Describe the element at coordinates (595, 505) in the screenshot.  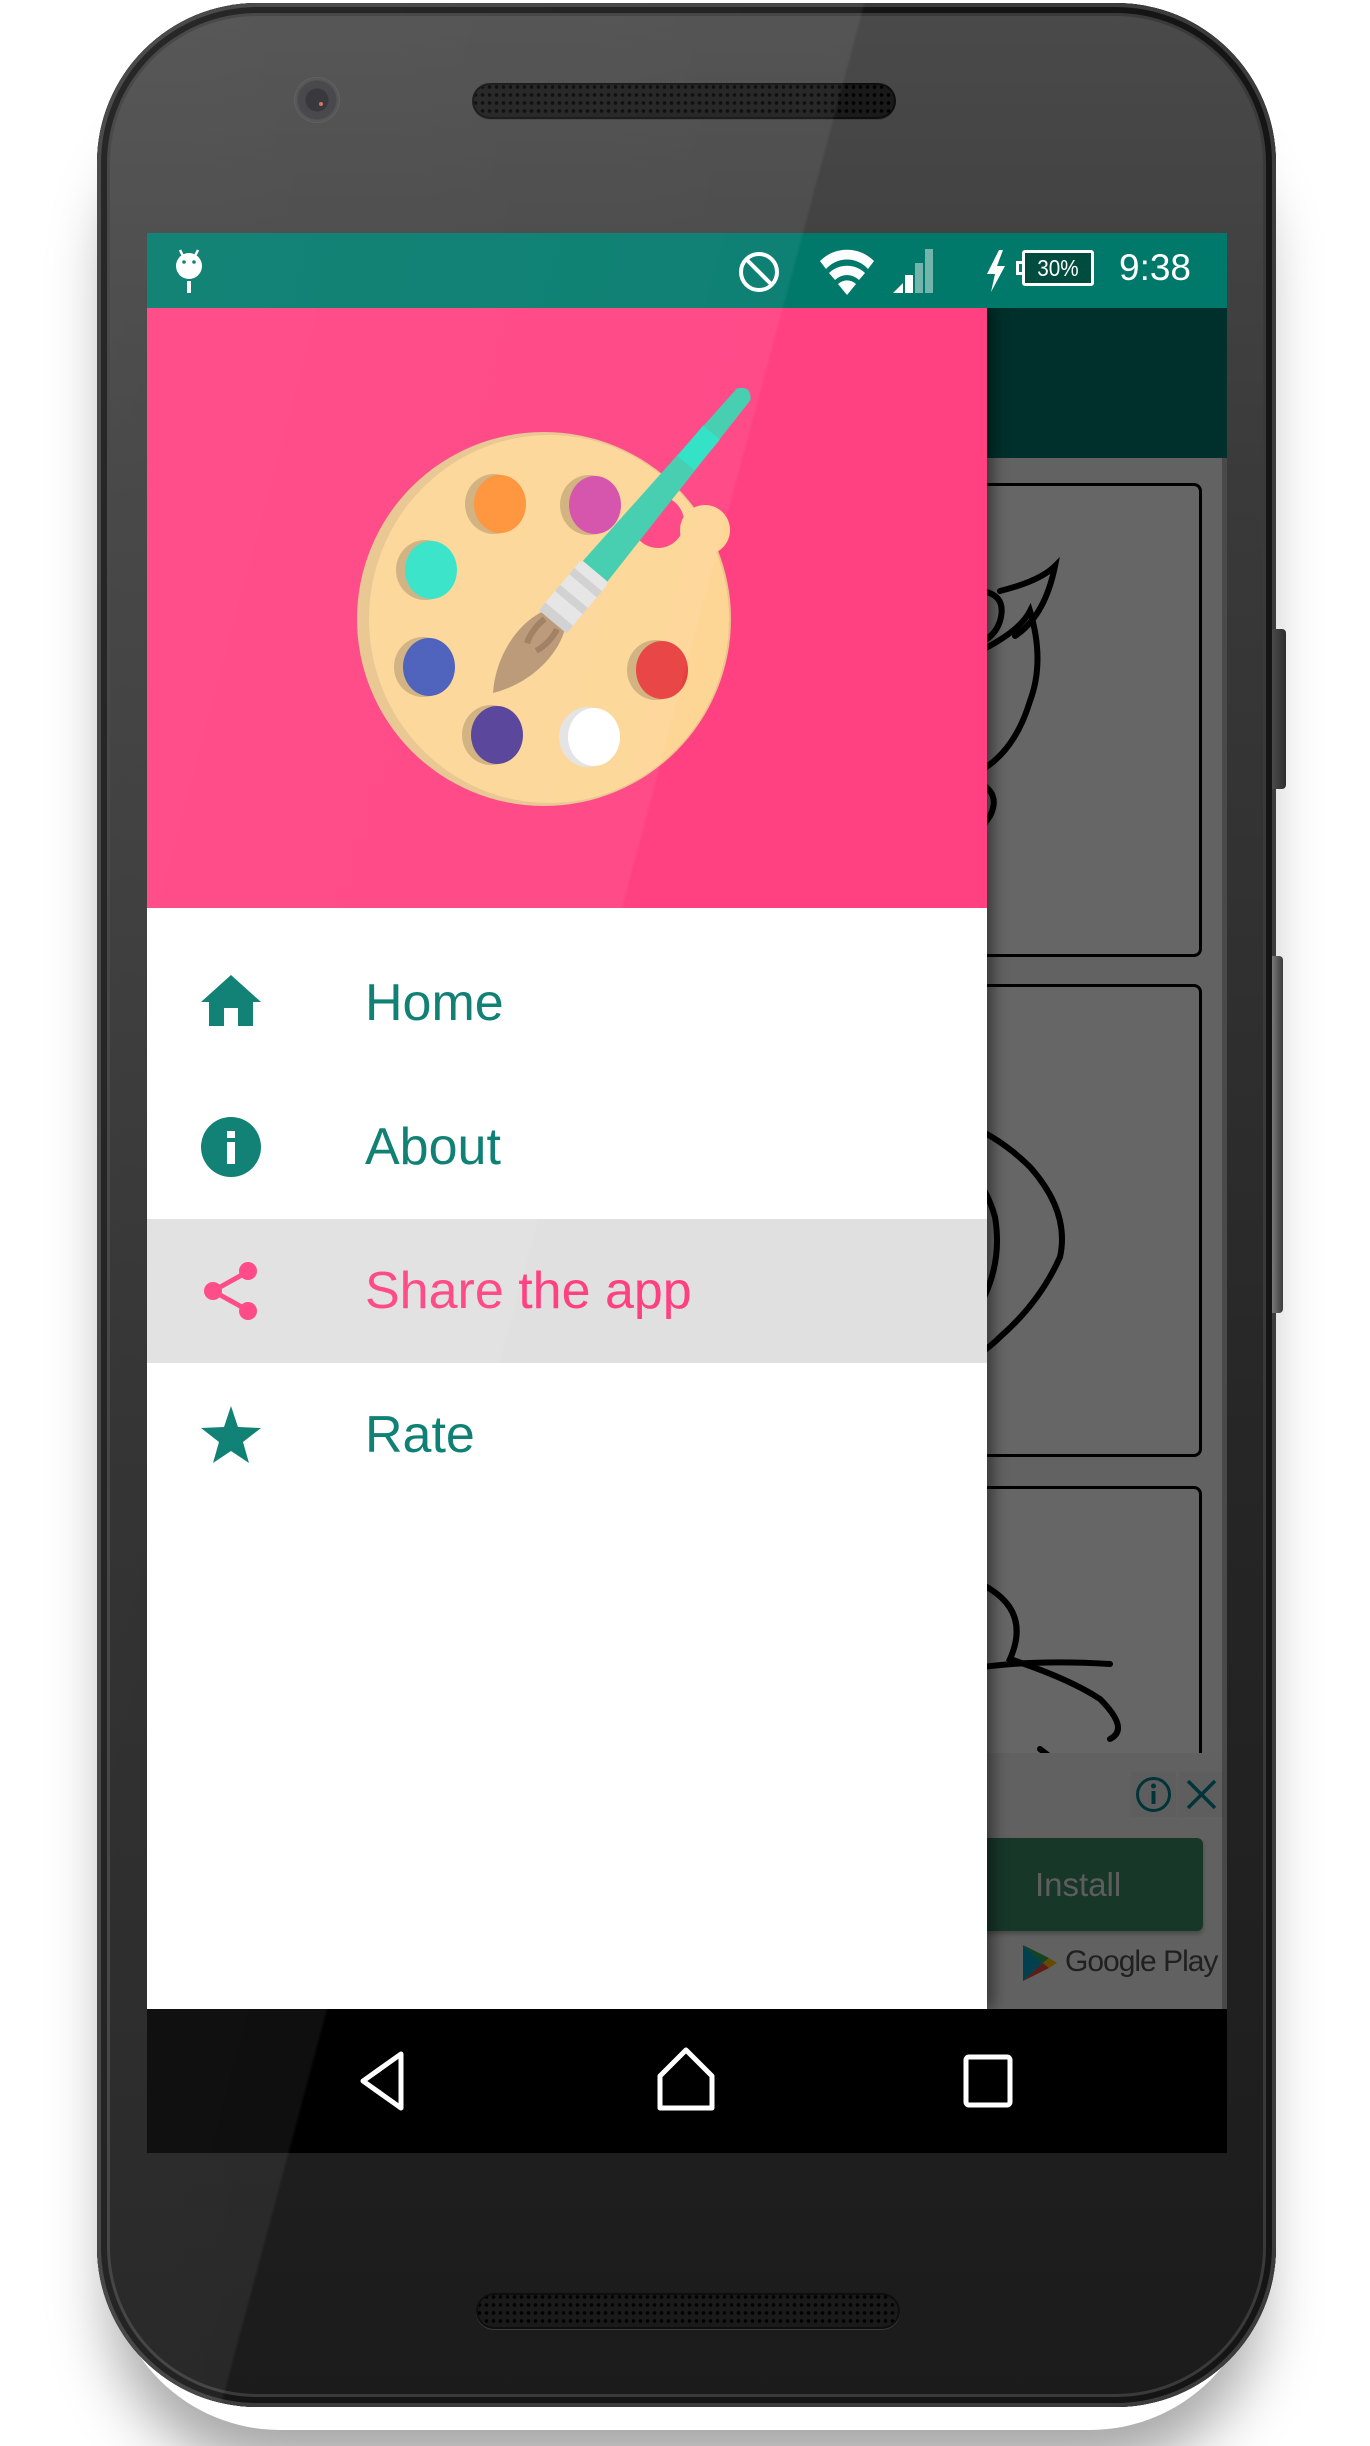
I see `paint-magenta` at that location.